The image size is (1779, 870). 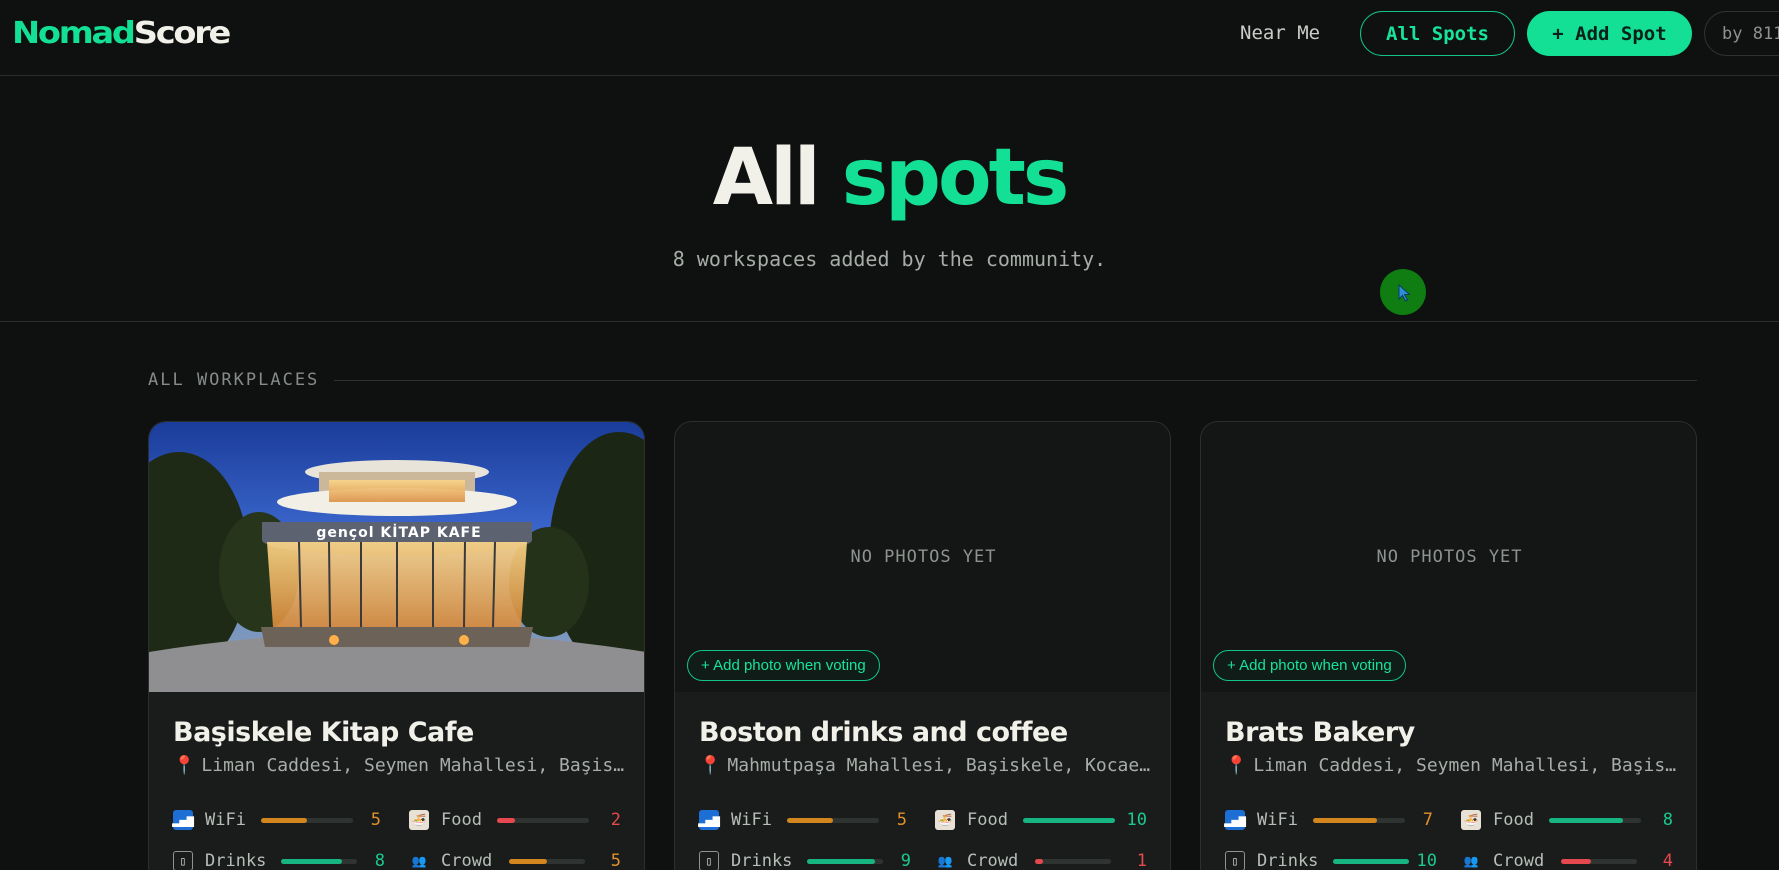 I want to click on stat-crowd: 👥 Crowd 1, so click(x=1041, y=859).